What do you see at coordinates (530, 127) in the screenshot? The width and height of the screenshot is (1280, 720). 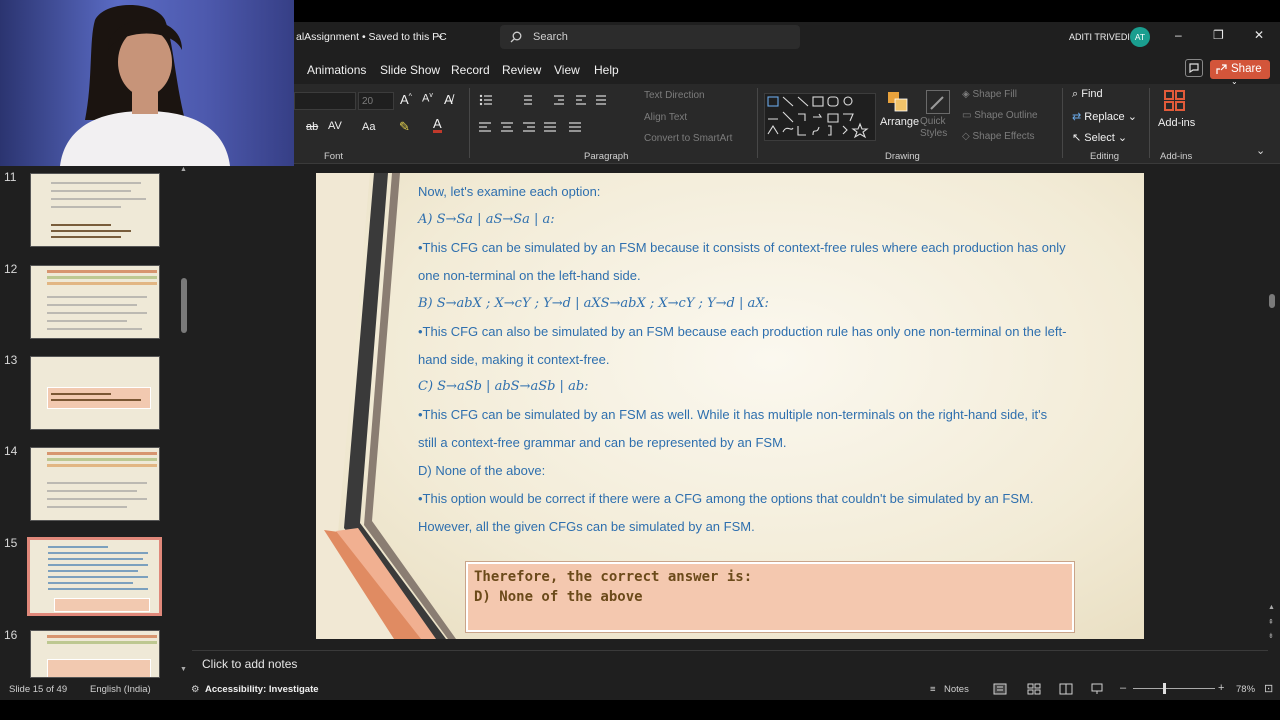 I see `alignment-icons` at bounding box center [530, 127].